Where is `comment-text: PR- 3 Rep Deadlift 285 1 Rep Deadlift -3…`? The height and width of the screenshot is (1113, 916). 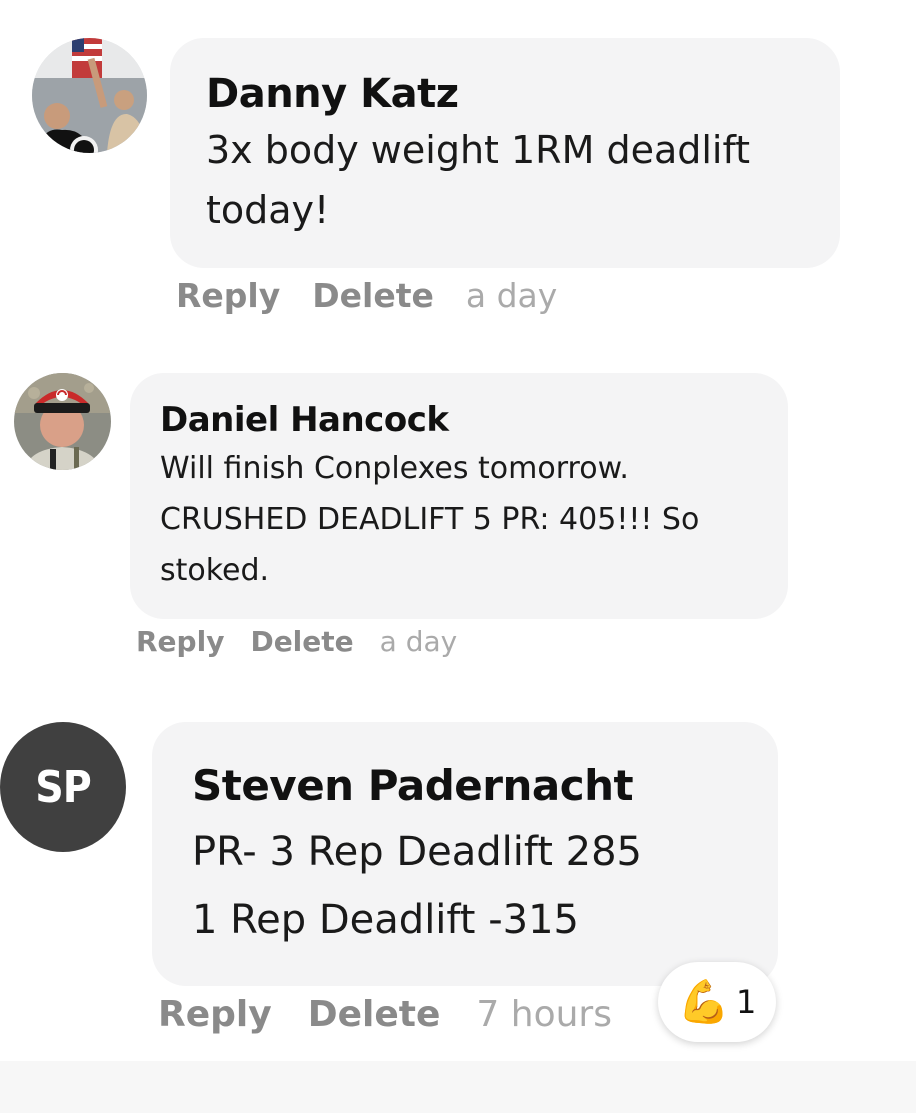
comment-text: PR- 3 Rep Deadlift 285 1 Rep Deadlift -3… is located at coordinates (417, 886).